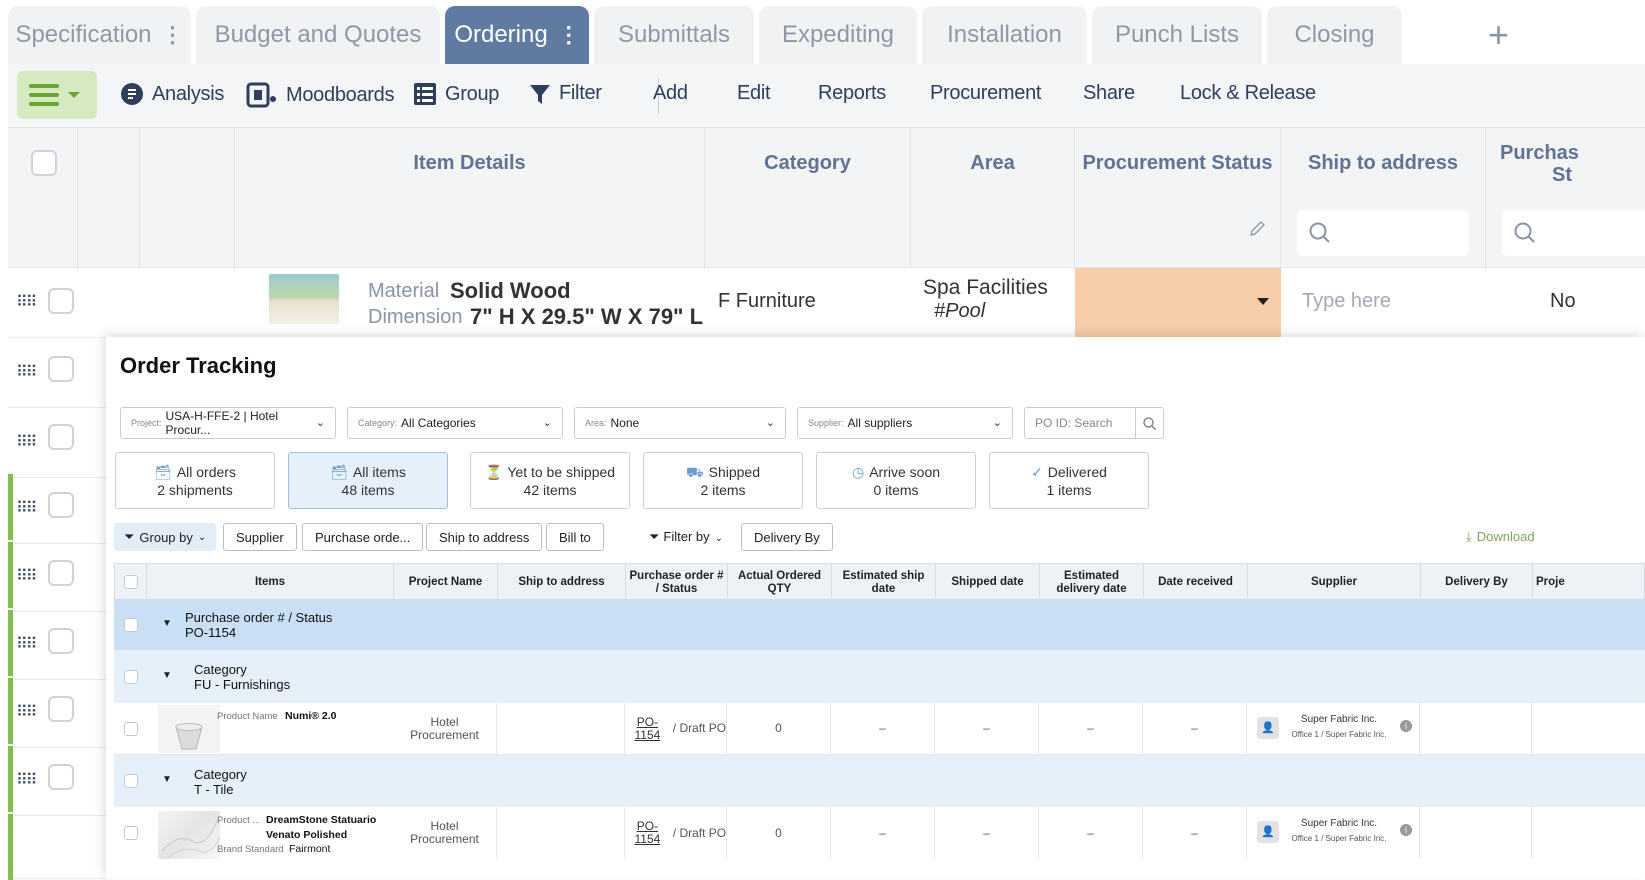 Image resolution: width=1645 pixels, height=880 pixels. What do you see at coordinates (1092, 582) in the screenshot?
I see `col-estimated-delivery-date: Estimated delivery date` at bounding box center [1092, 582].